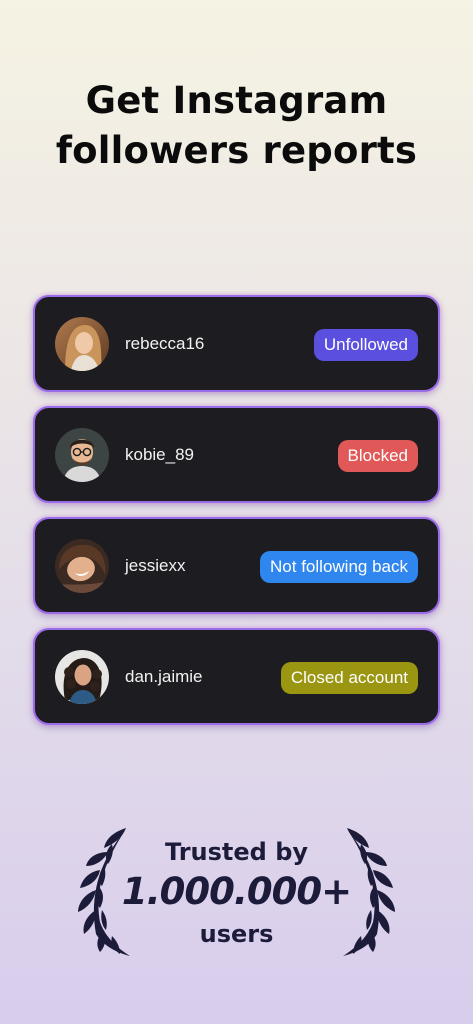 The width and height of the screenshot is (473, 1024). I want to click on status-badge: Blocked, so click(377, 456).